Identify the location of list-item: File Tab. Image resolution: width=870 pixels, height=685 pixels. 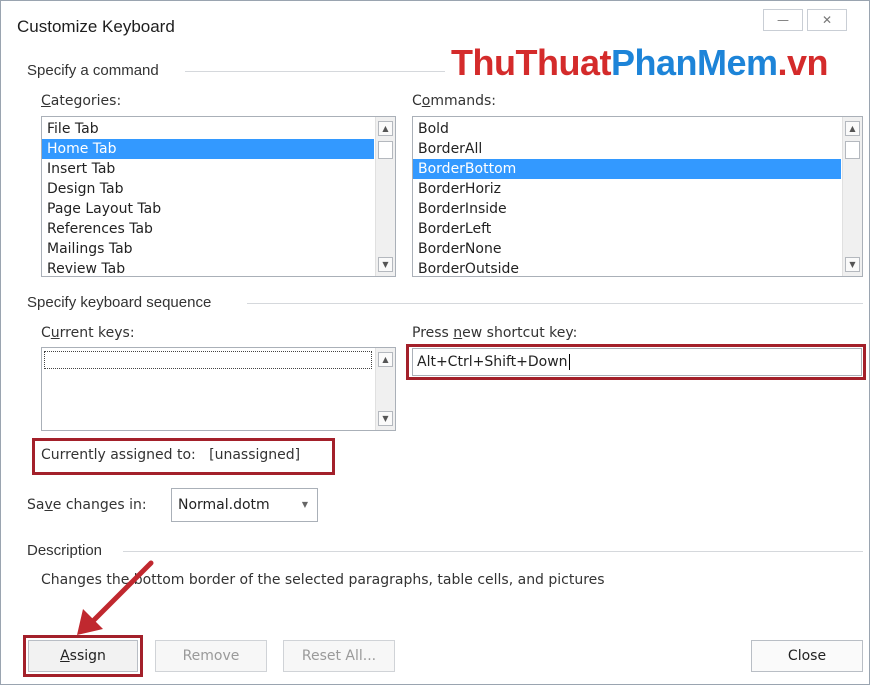
(208, 129).